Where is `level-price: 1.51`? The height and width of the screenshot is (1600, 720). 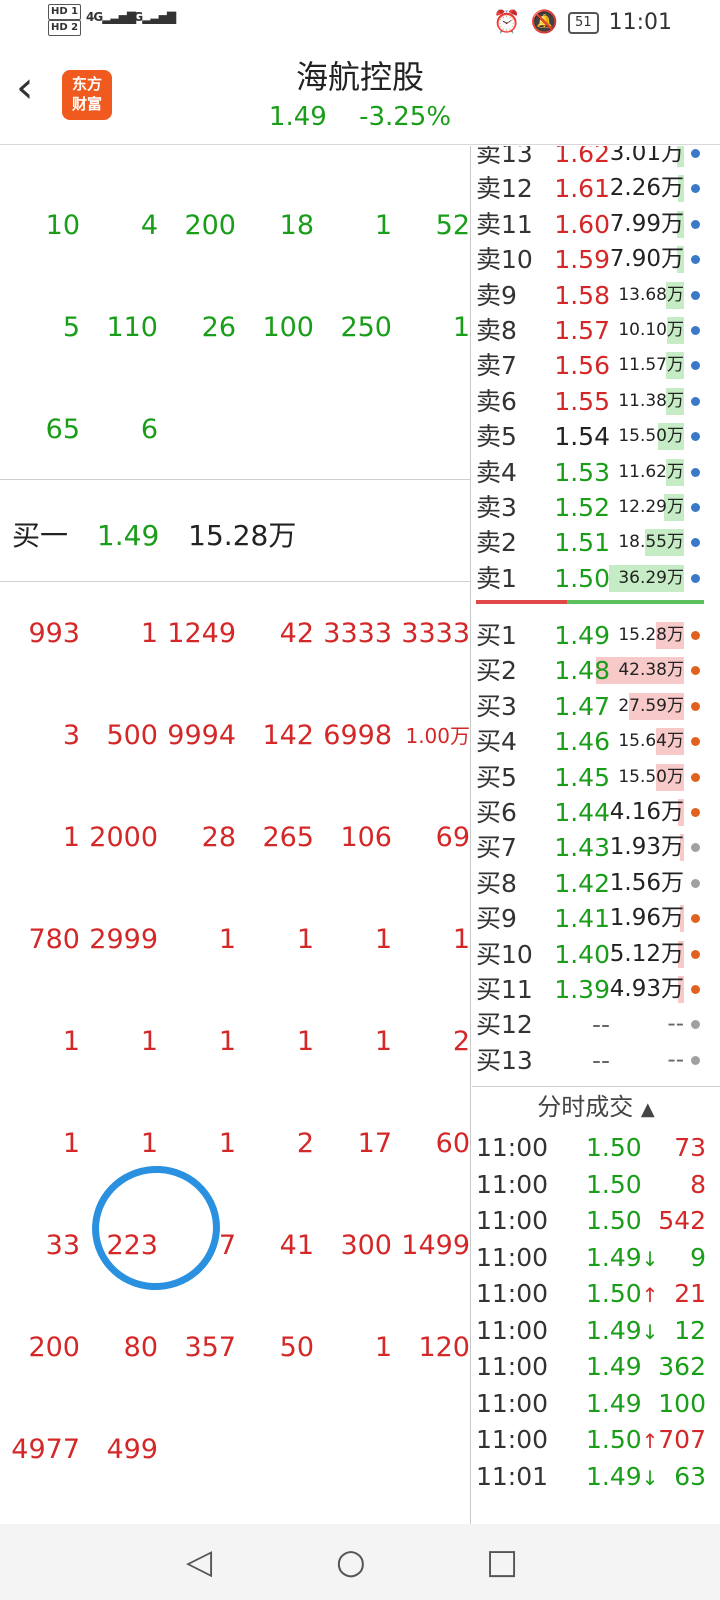 level-price: 1.51 is located at coordinates (582, 543).